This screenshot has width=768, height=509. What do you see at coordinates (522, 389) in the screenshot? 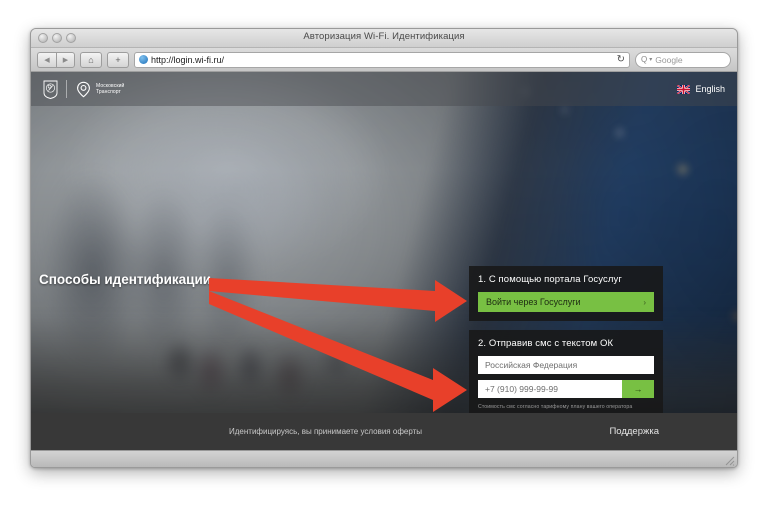
I see `phone-placeholder: +7 (910) 999-99-99` at bounding box center [522, 389].